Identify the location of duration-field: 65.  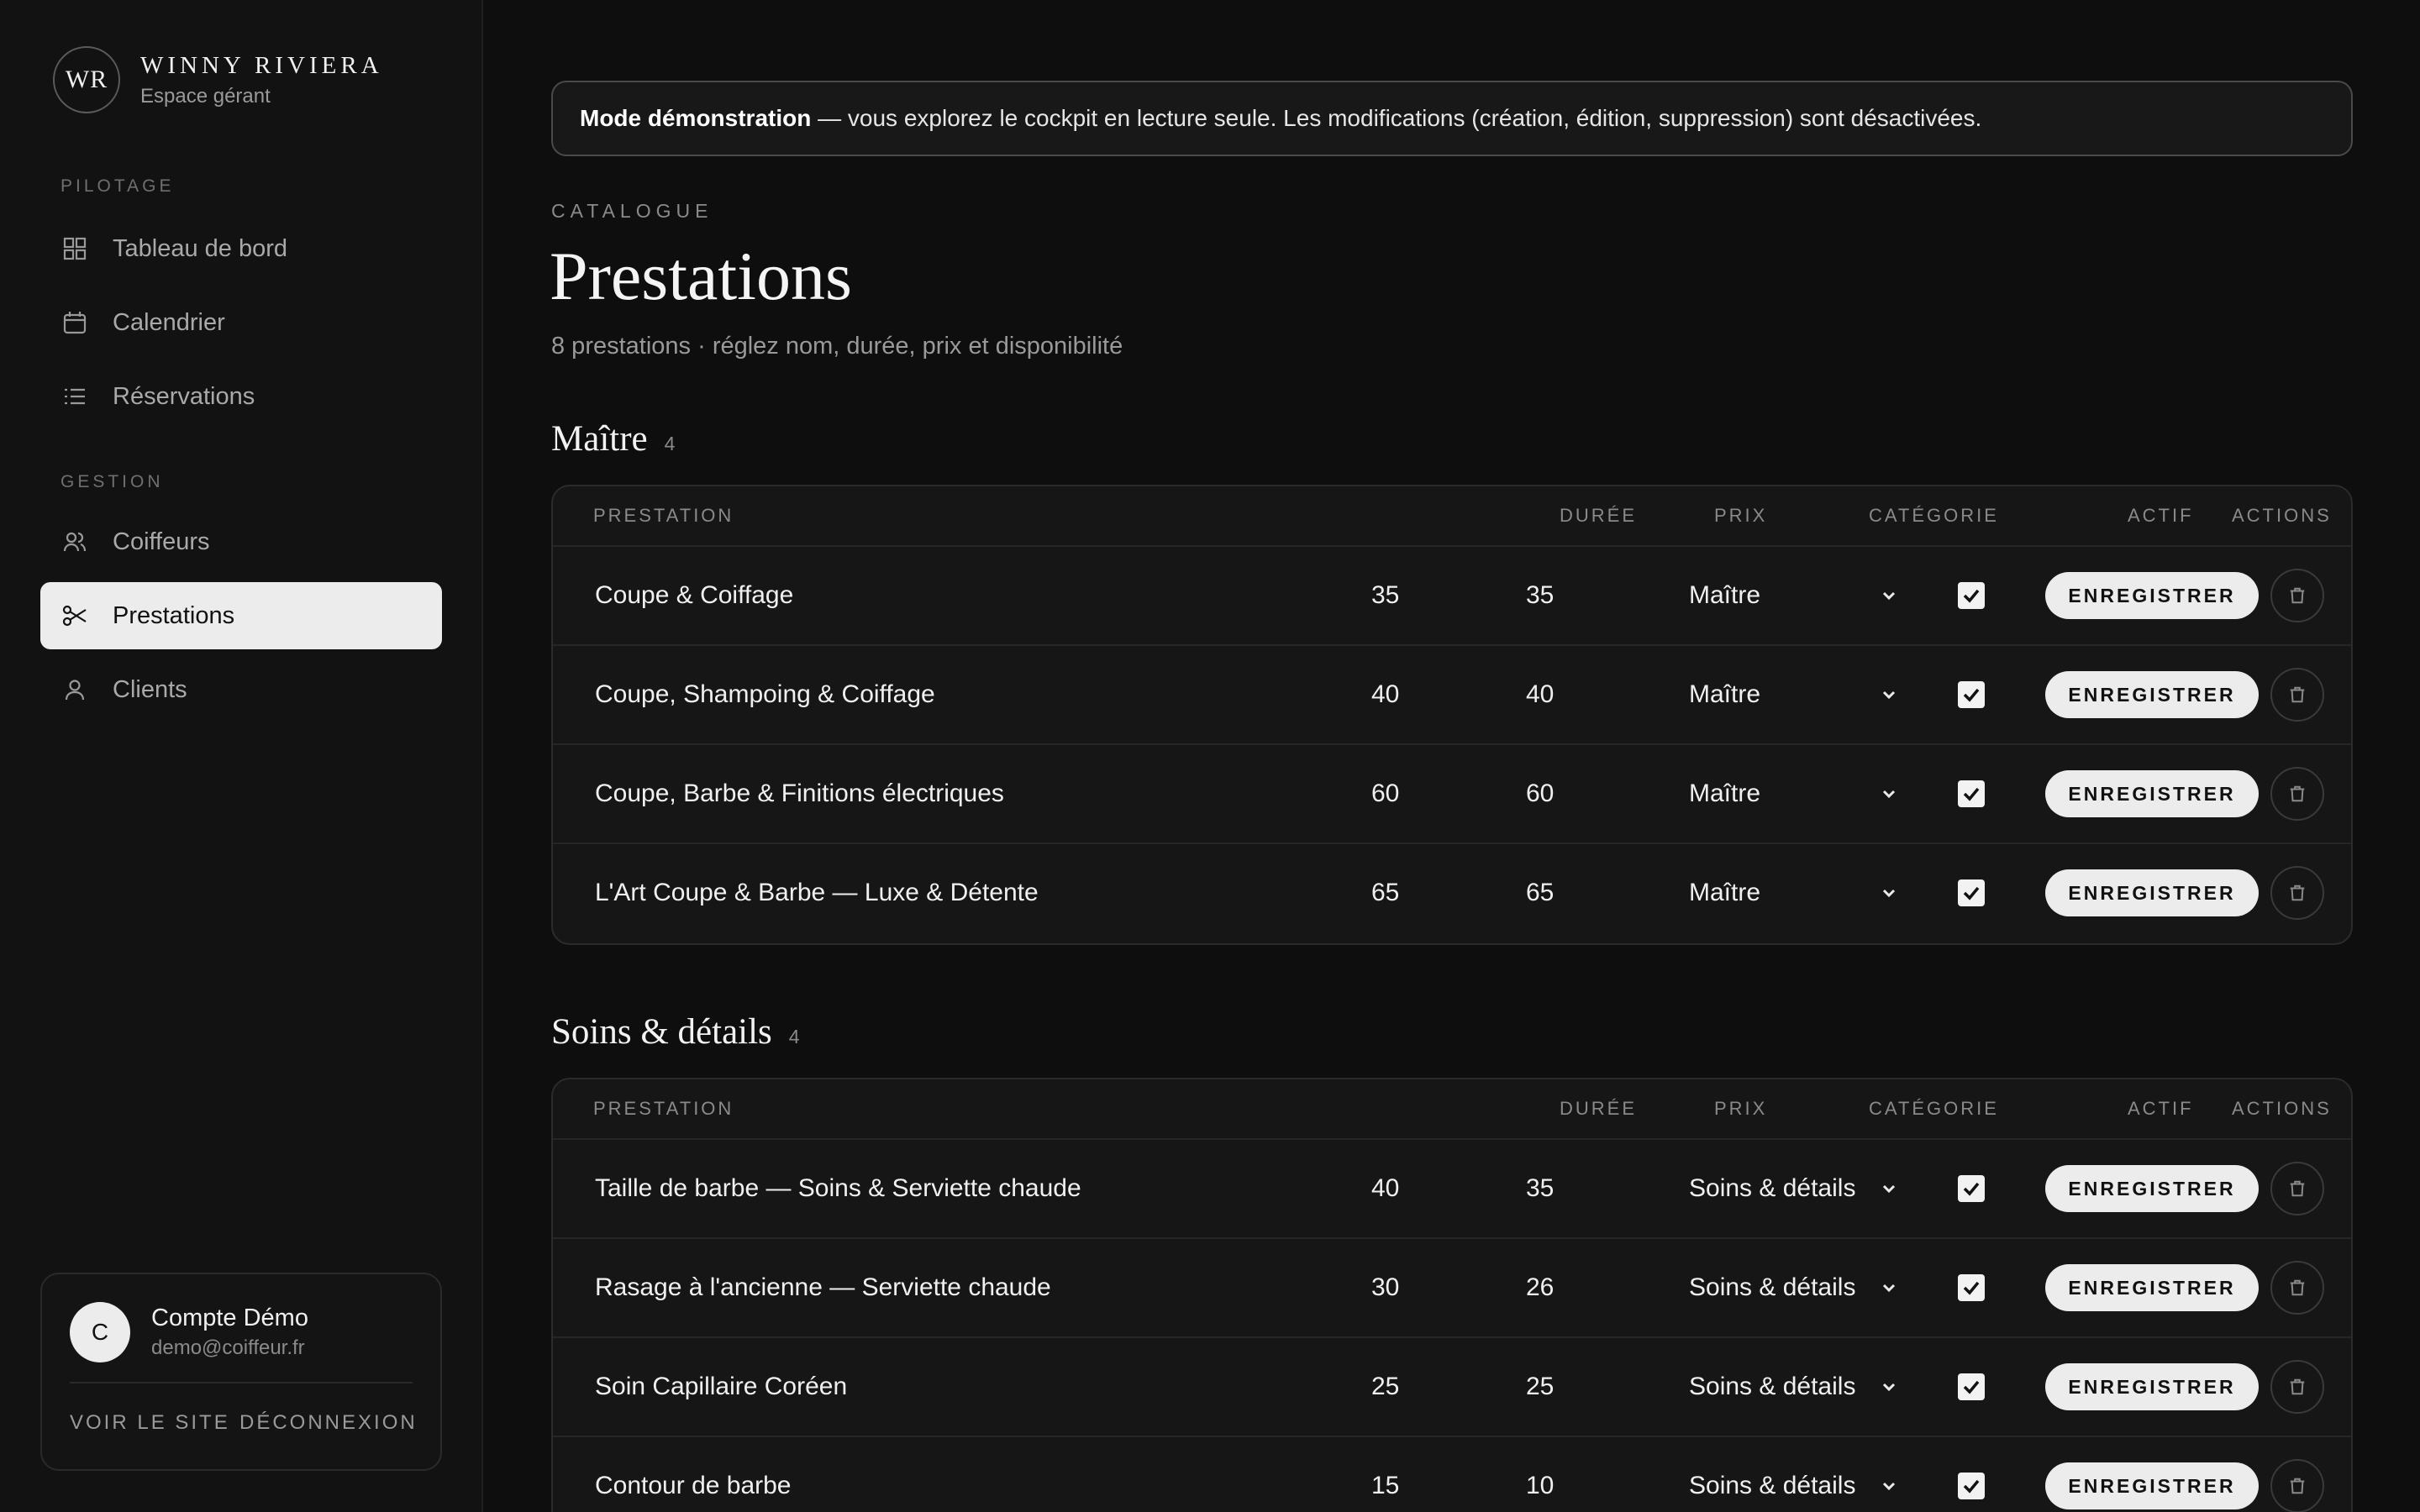
(1385, 893).